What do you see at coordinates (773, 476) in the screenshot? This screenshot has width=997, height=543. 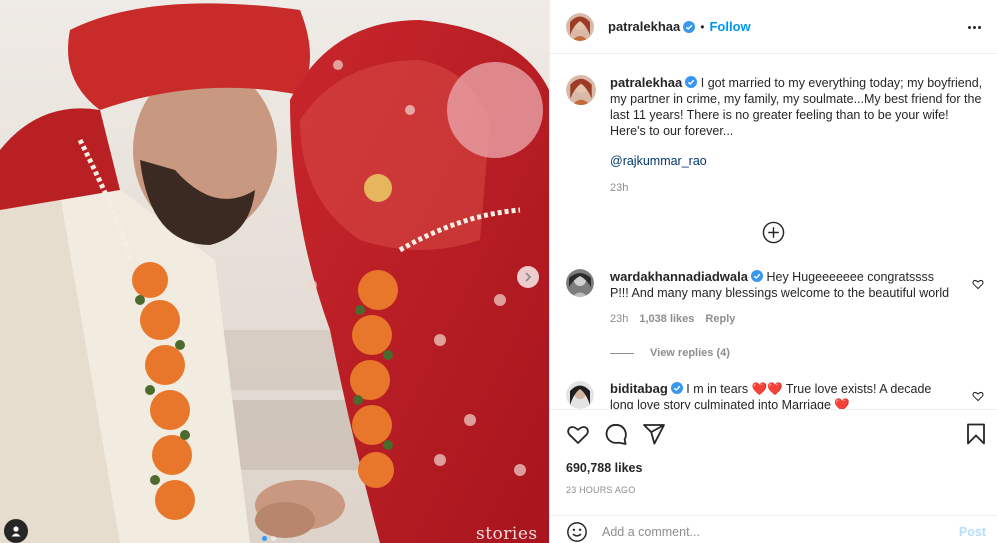 I see `post-actions: 690,788 likes 23 HOURS AGO Post` at bounding box center [773, 476].